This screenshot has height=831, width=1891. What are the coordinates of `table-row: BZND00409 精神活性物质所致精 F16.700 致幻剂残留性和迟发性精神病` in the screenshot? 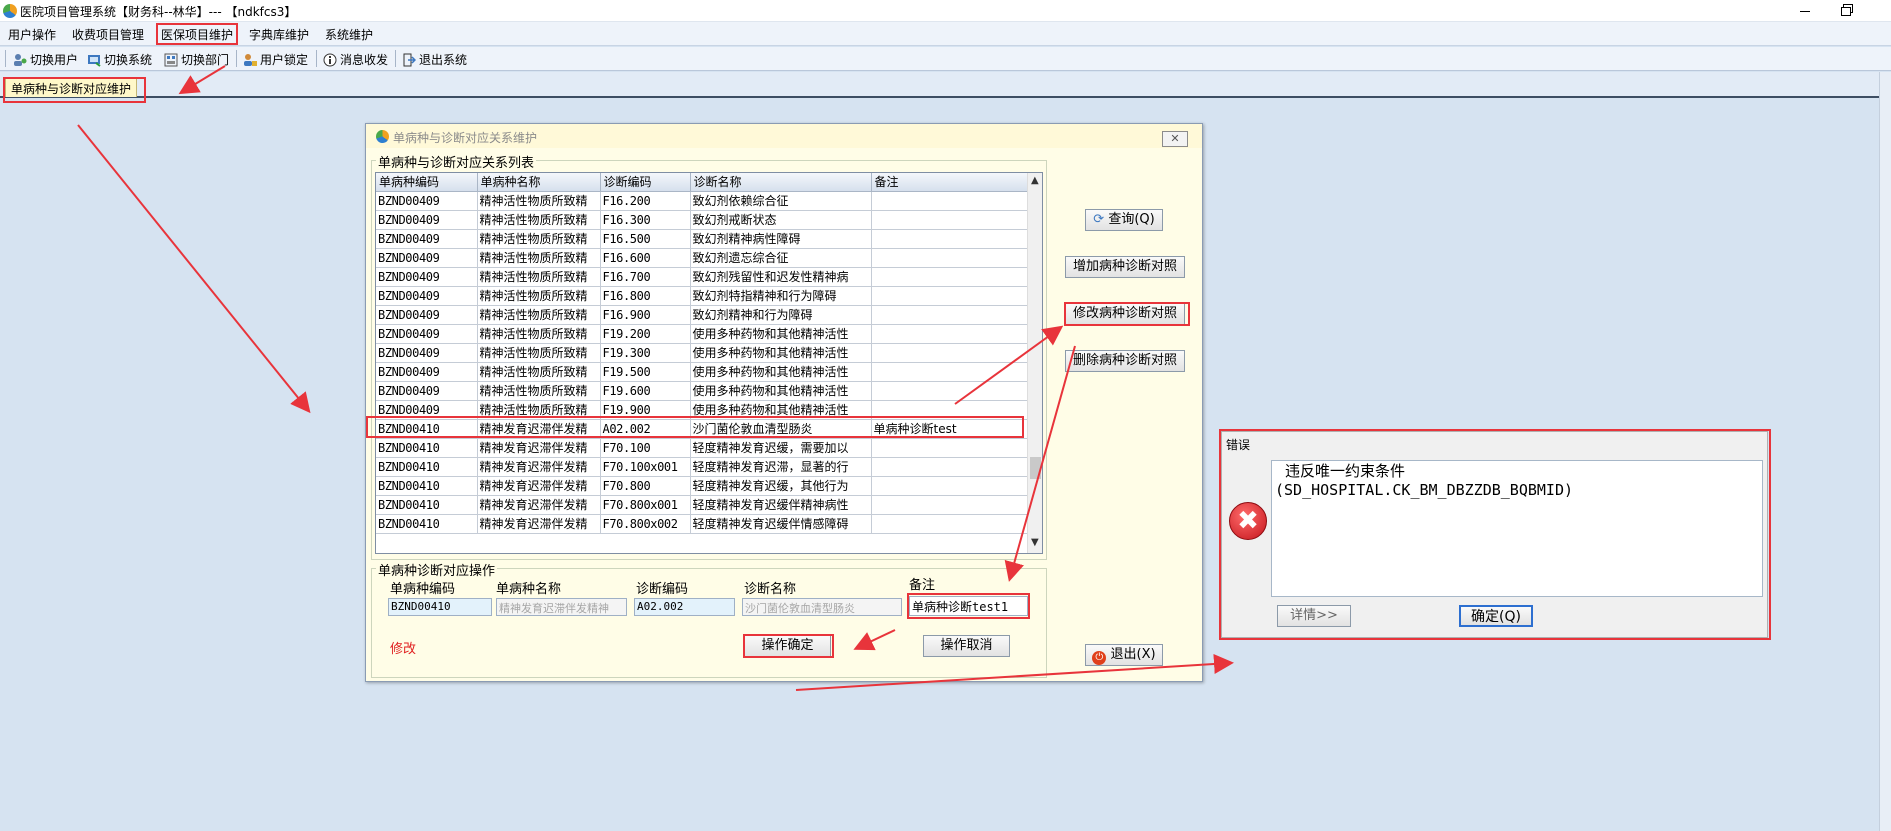 It's located at (702, 277).